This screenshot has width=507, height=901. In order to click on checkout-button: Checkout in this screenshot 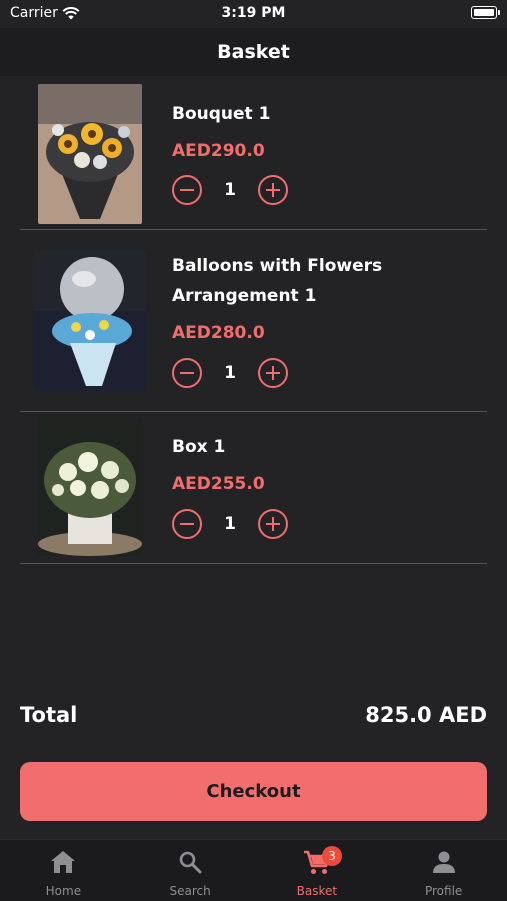, I will do `click(253, 791)`.